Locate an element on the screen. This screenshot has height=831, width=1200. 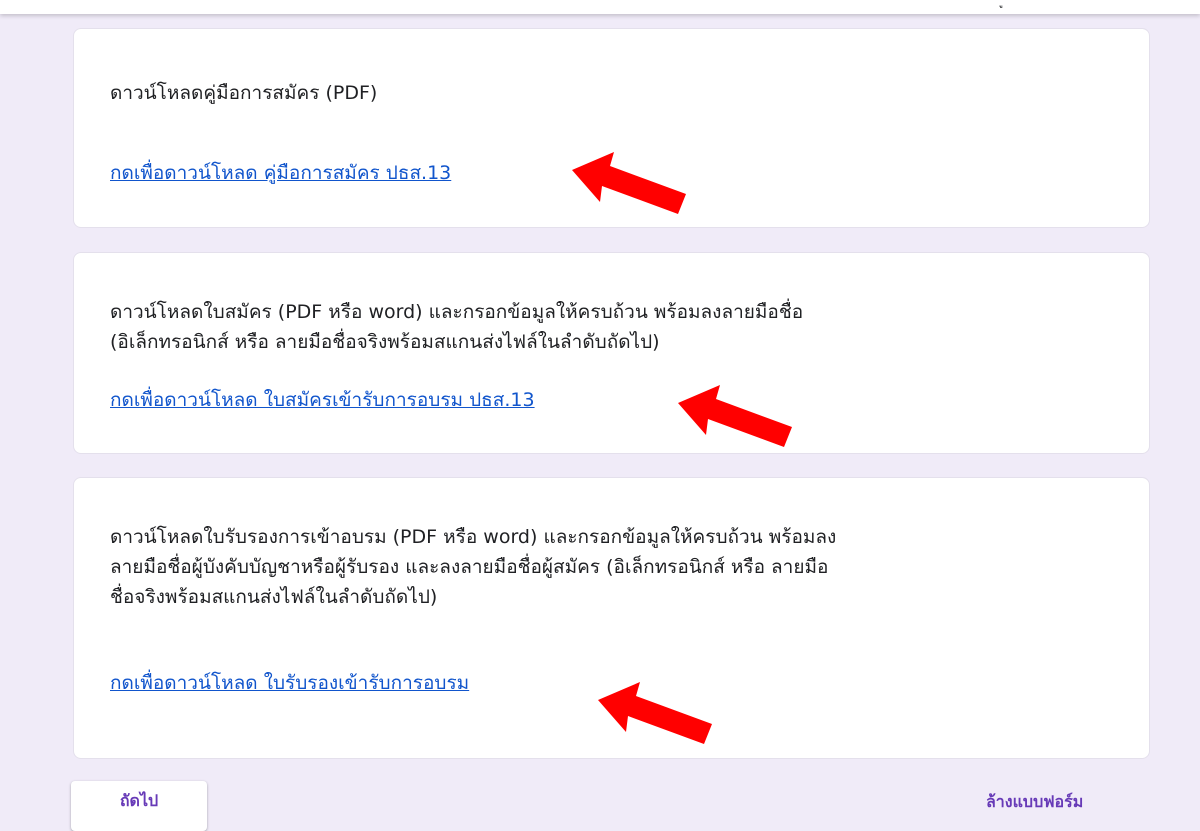
section-description: ดาวน์โหลดคู่มือการสมัคร (PDF) is located at coordinates (244, 93).